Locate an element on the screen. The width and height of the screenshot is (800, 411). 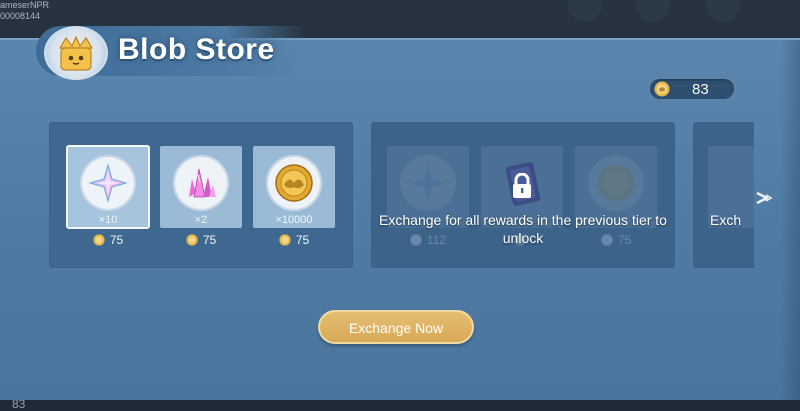
tier-lock-message: Exch is located at coordinates (726, 220).